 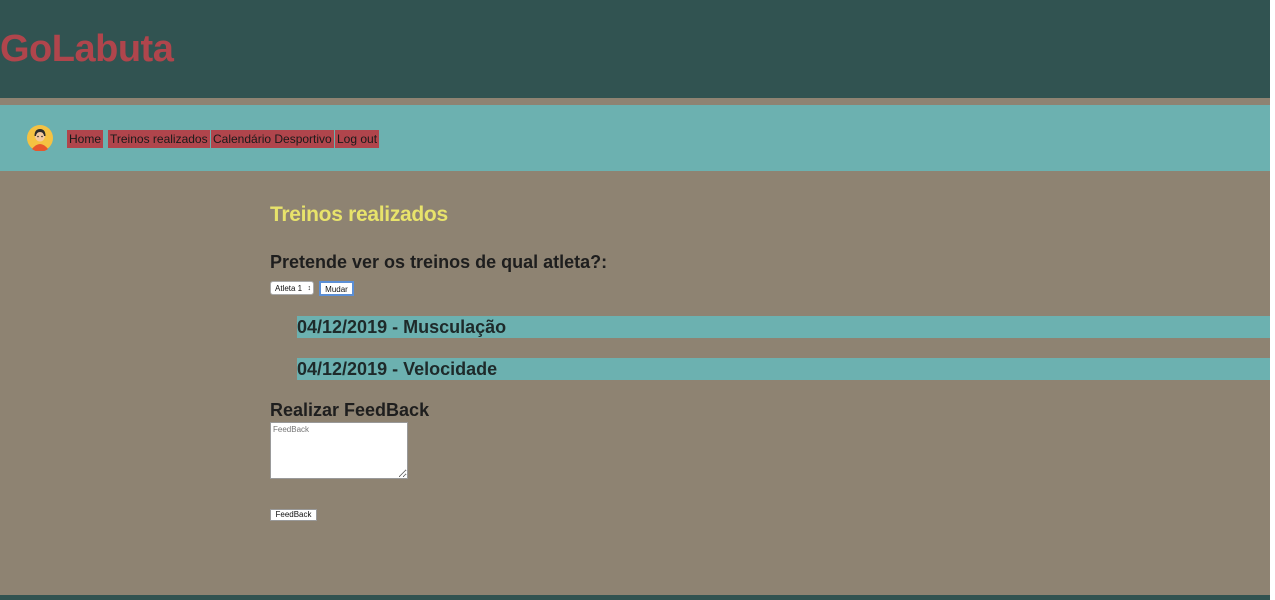 I want to click on feedback-title: Realizar FeedBack, so click(x=350, y=410).